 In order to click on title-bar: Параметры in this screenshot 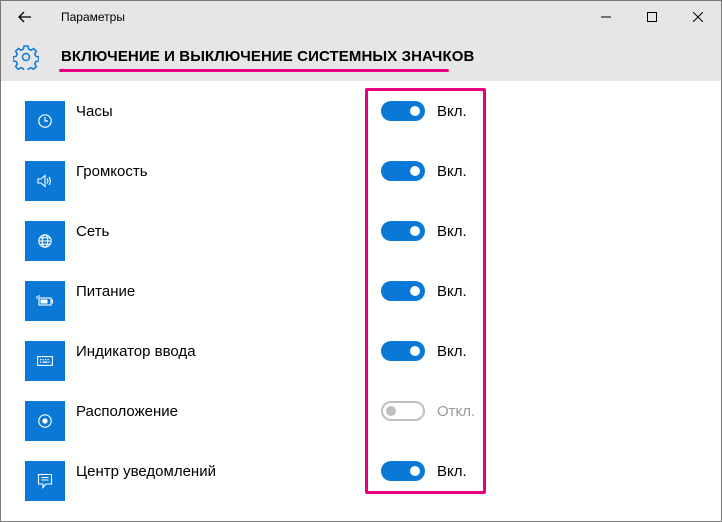, I will do `click(361, 17)`.